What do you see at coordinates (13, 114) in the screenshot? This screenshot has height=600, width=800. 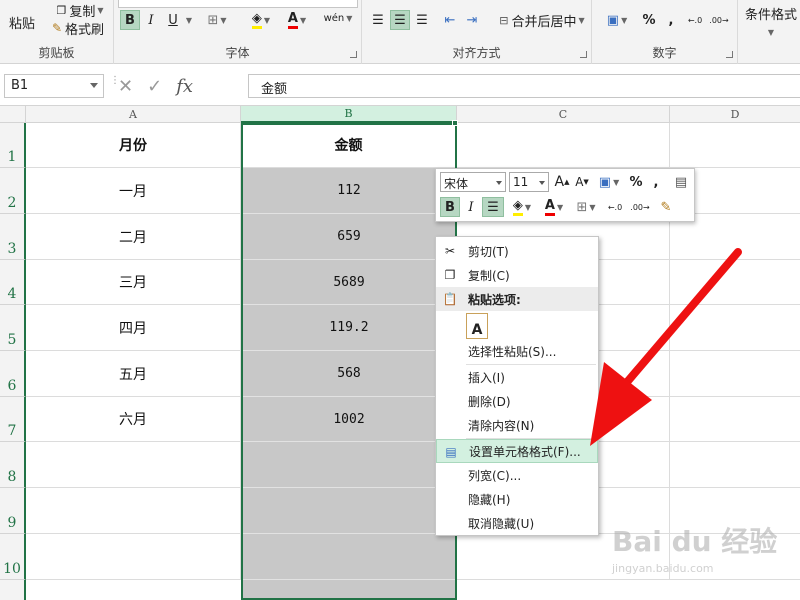 I see `select-all-corner` at bounding box center [13, 114].